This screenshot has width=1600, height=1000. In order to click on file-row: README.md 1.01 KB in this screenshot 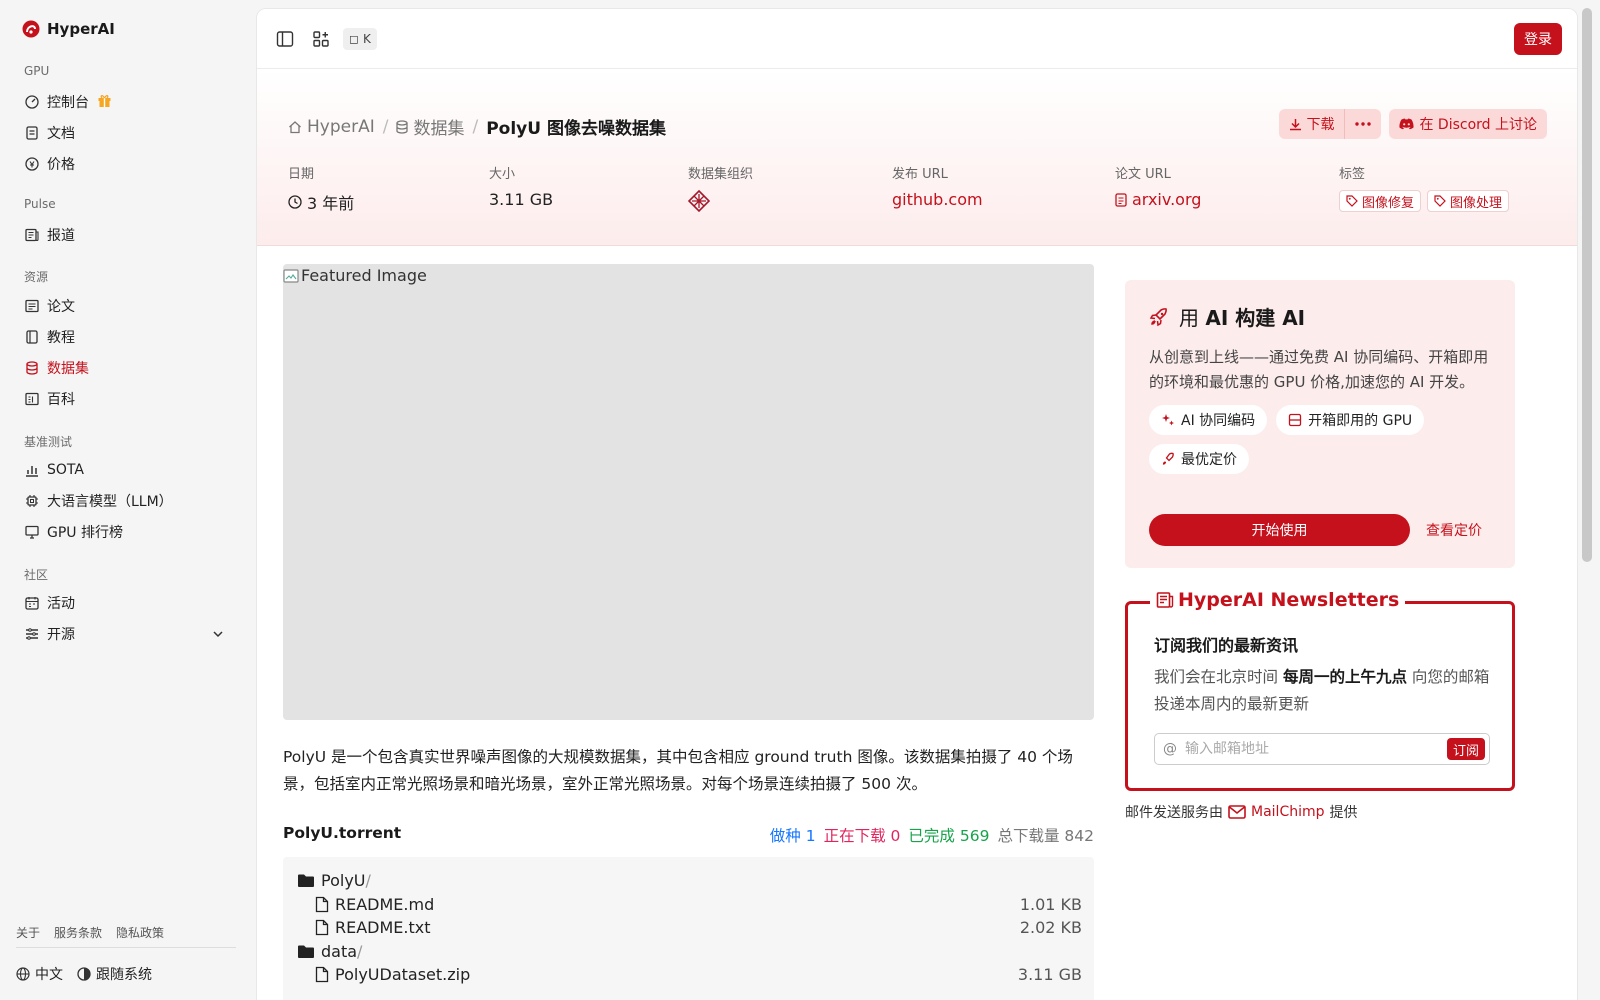, I will do `click(688, 905)`.